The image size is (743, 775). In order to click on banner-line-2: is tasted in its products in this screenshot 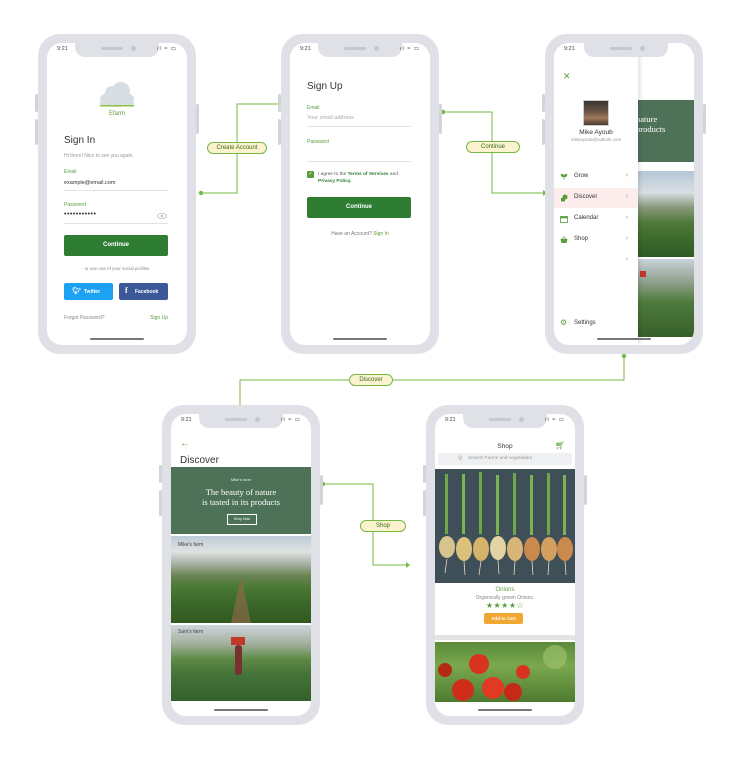, I will do `click(241, 502)`.